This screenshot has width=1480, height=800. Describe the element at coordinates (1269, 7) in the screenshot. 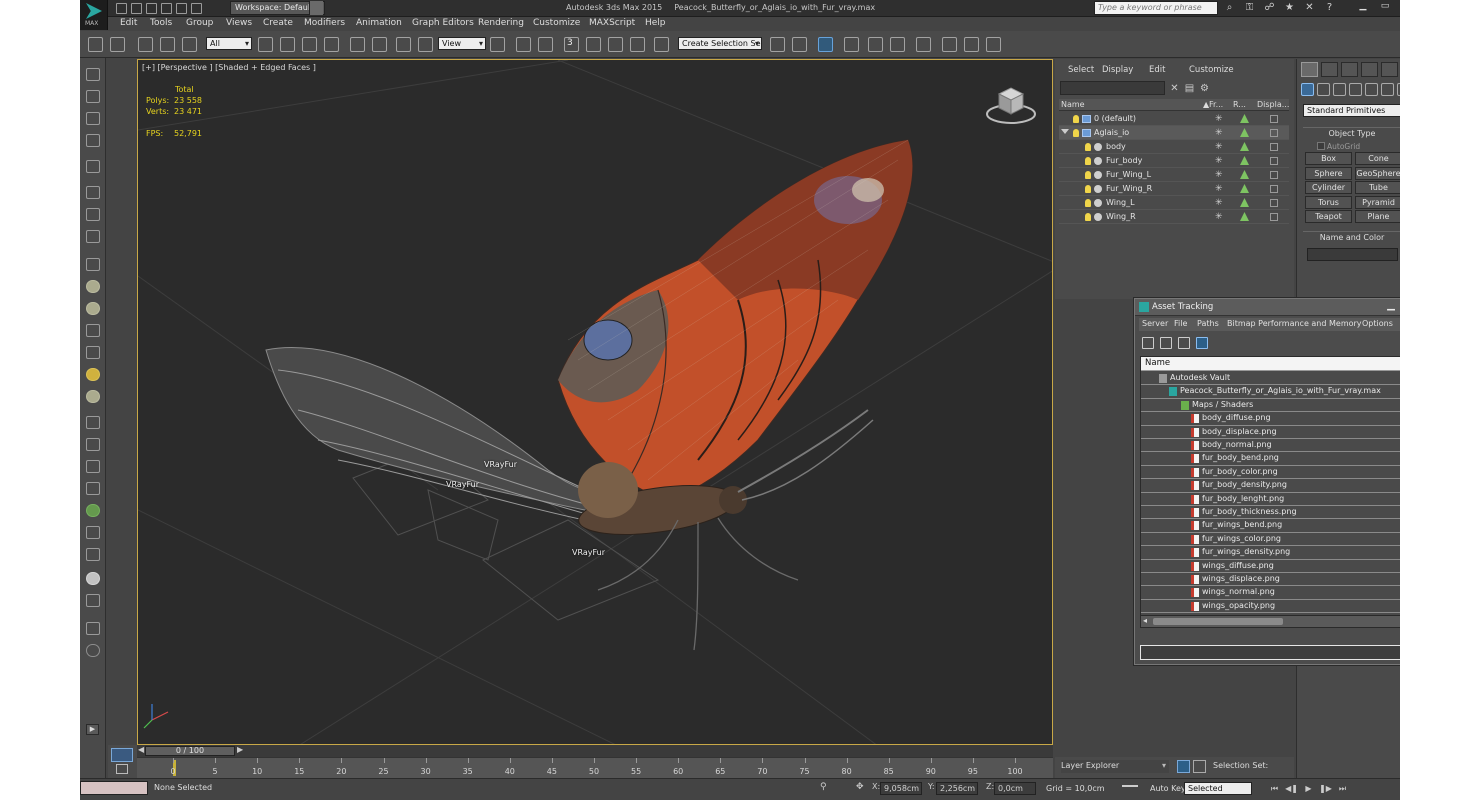

I see `communication-icon: ☍` at that location.